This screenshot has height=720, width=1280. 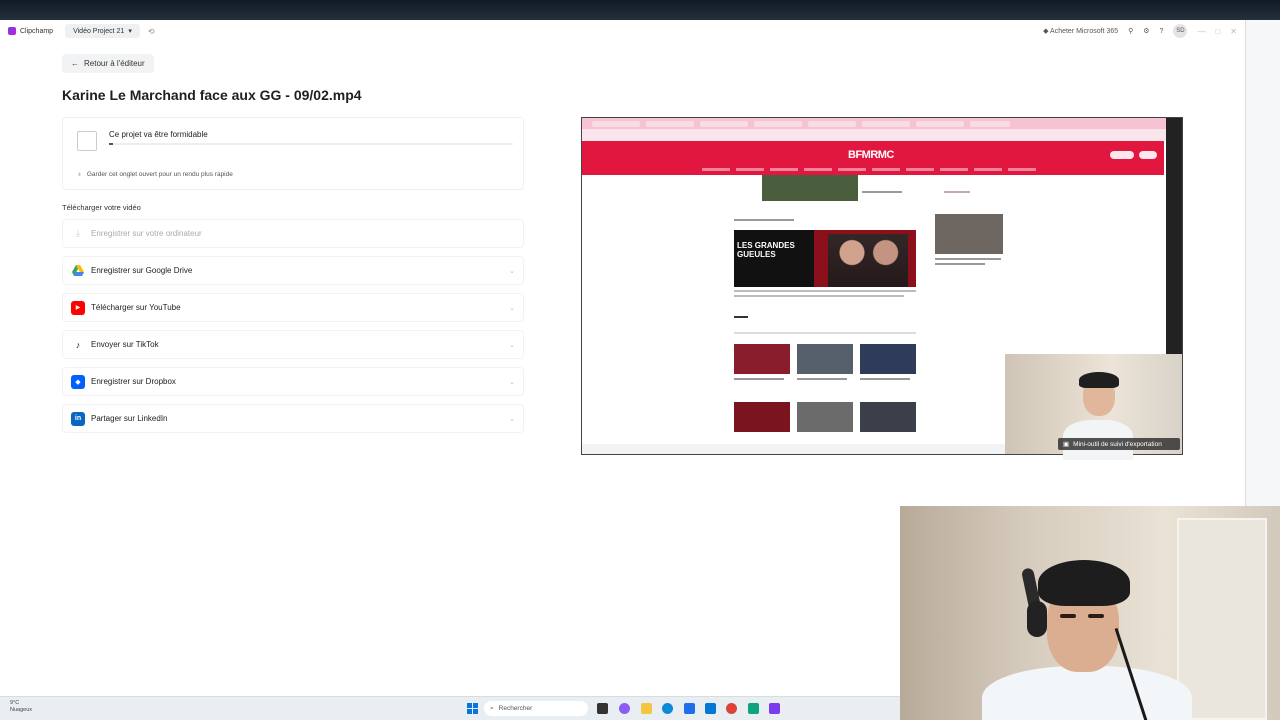 I want to click on chrome-icon, so click(x=731, y=708).